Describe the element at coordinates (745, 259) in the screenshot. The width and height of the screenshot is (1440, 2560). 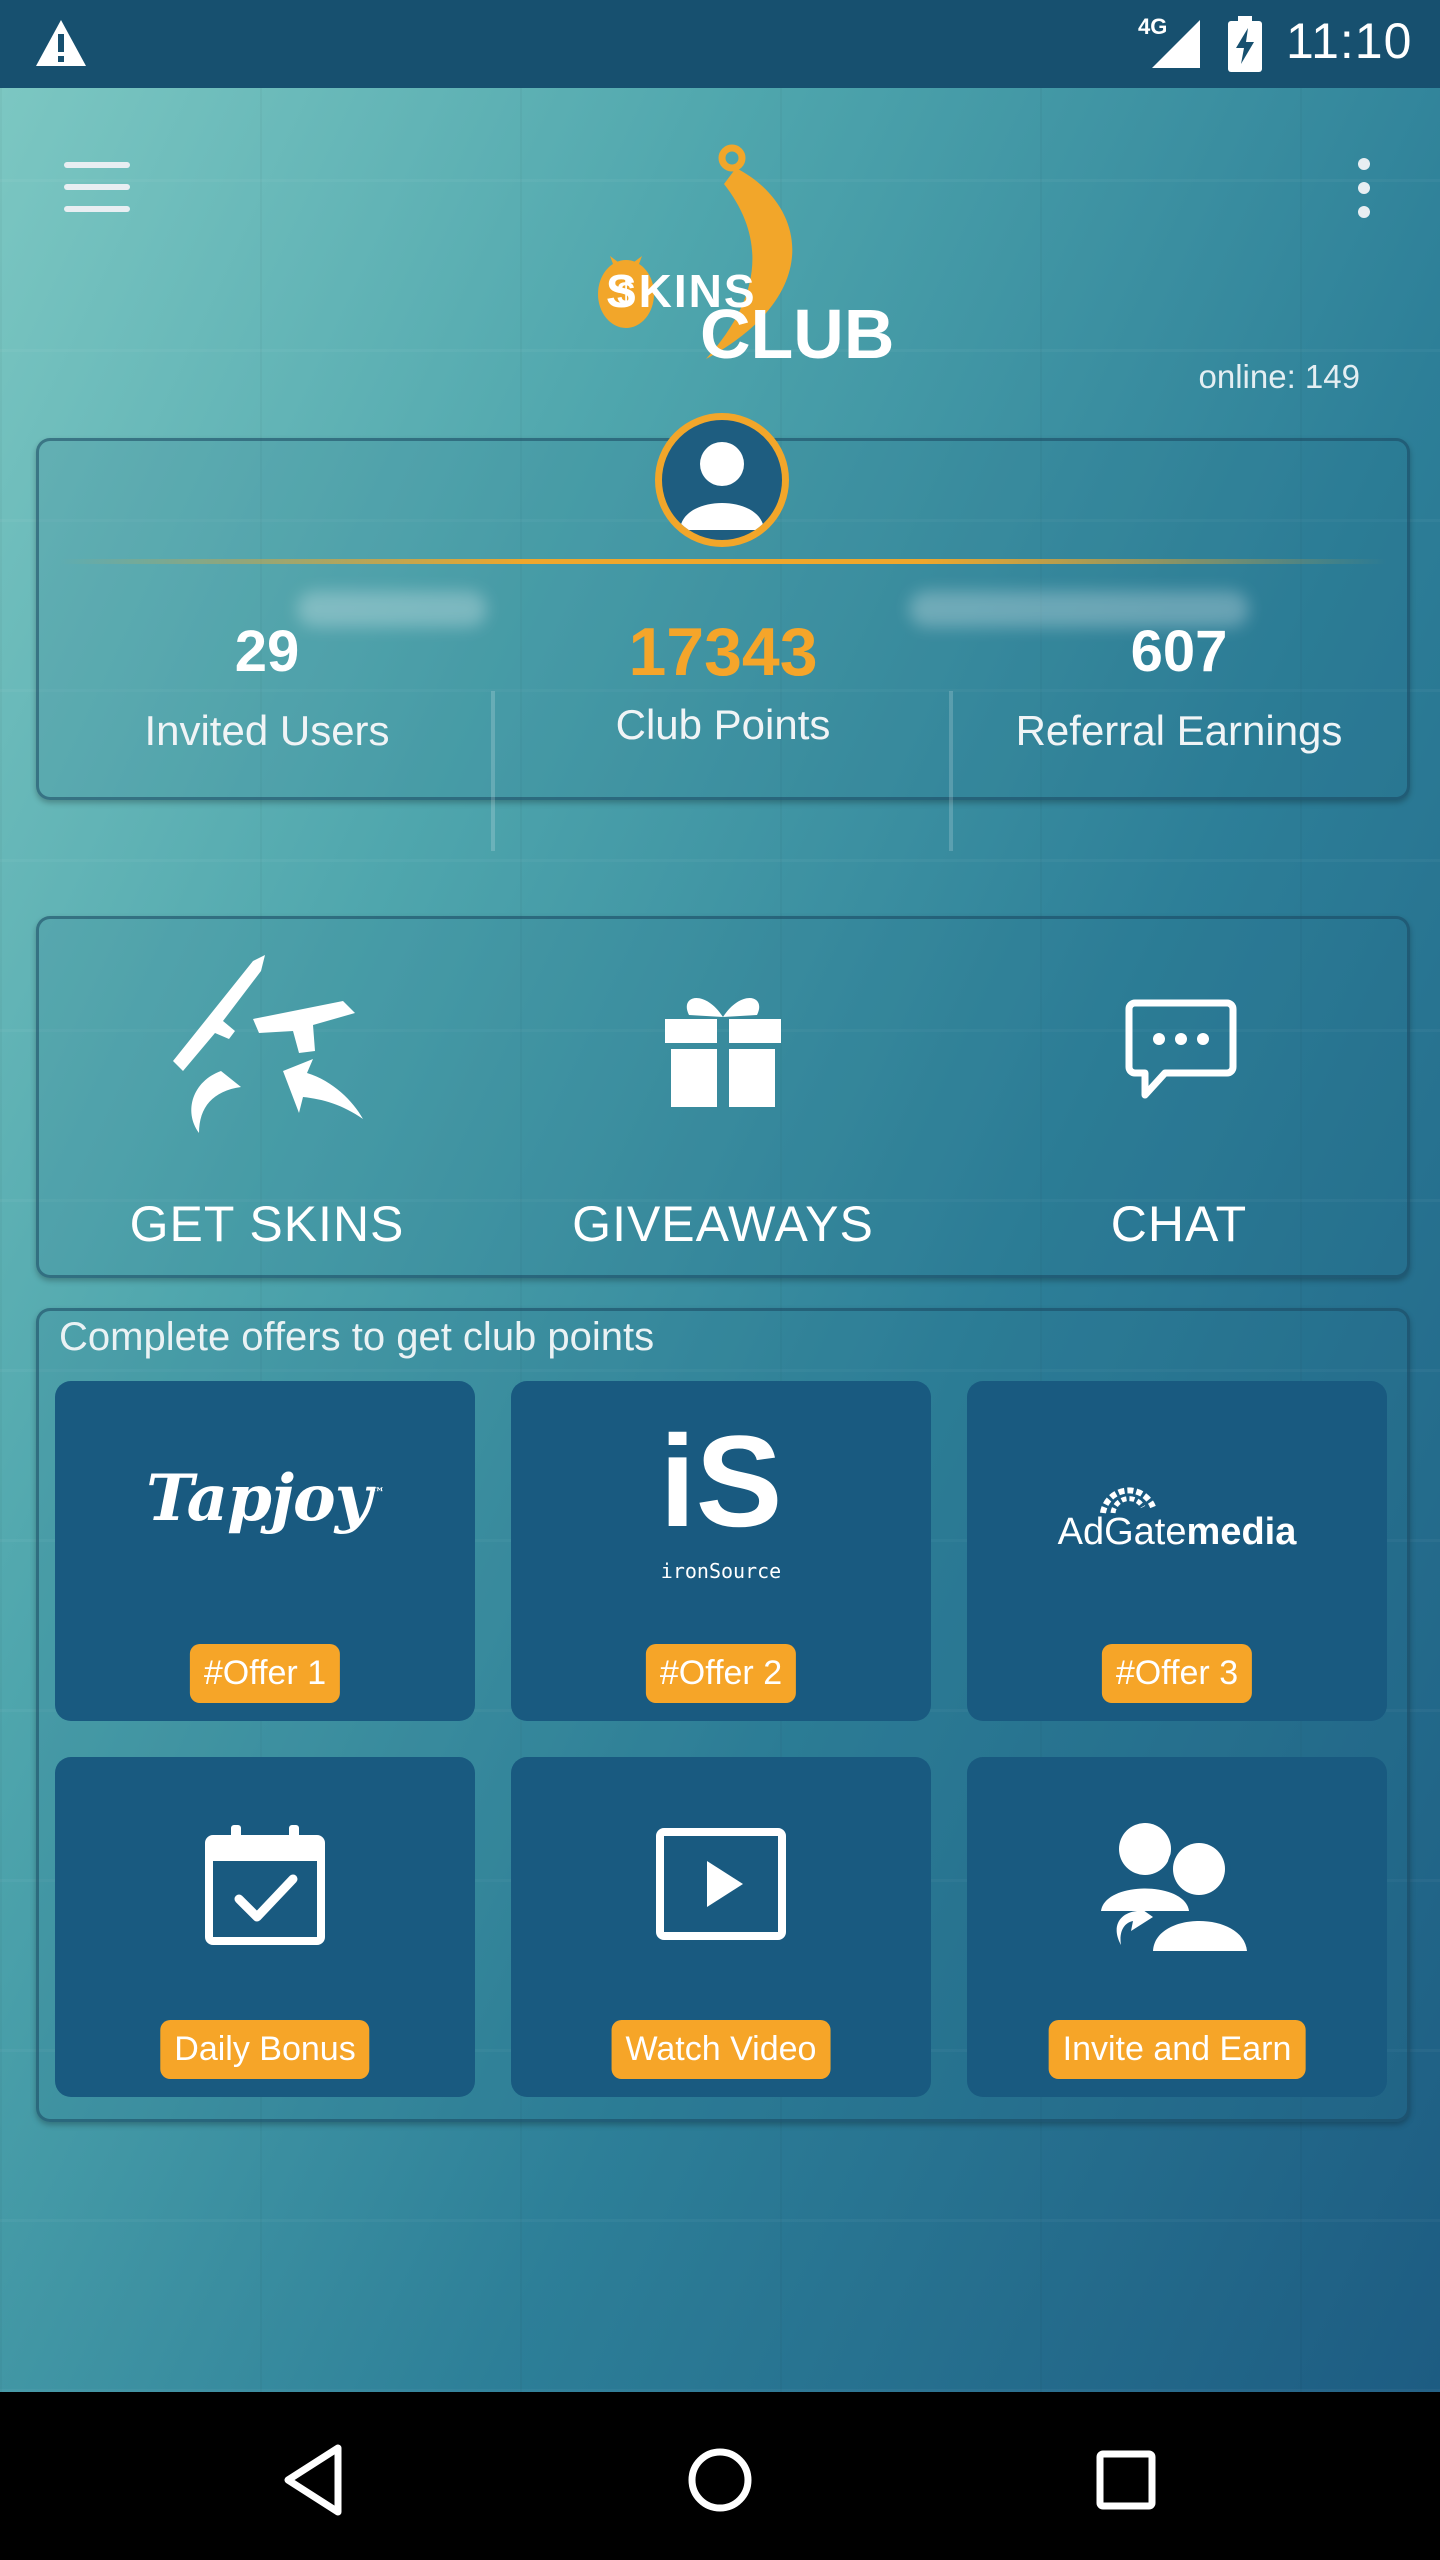
I see `skins-club-logo: $ SKINS CLUB` at that location.